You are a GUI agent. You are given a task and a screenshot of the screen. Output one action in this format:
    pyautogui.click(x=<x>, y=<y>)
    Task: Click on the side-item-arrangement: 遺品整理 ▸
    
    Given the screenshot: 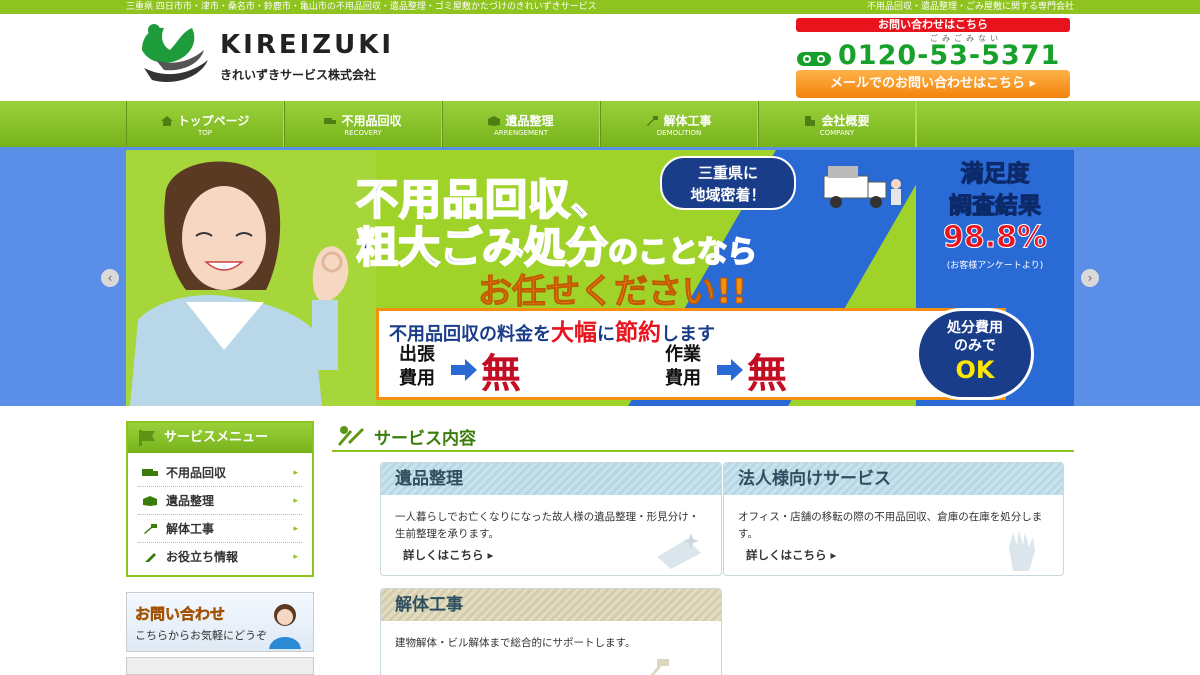 What is the action you would take?
    pyautogui.click(x=220, y=501)
    